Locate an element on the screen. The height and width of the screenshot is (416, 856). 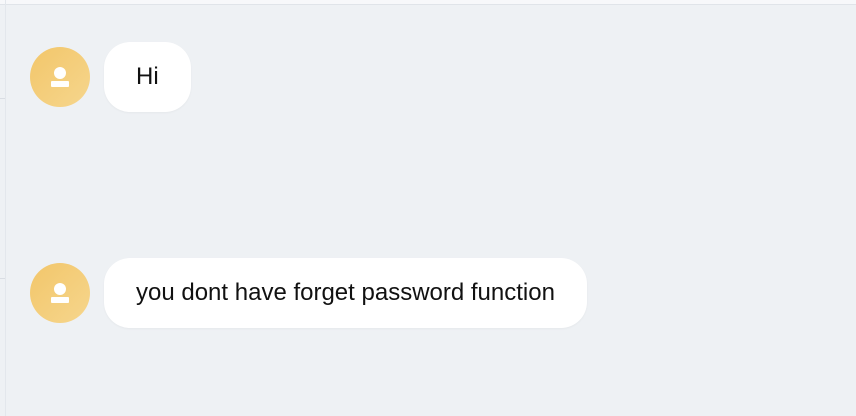
chat-message: you dont have forget password function is located at coordinates (308, 293).